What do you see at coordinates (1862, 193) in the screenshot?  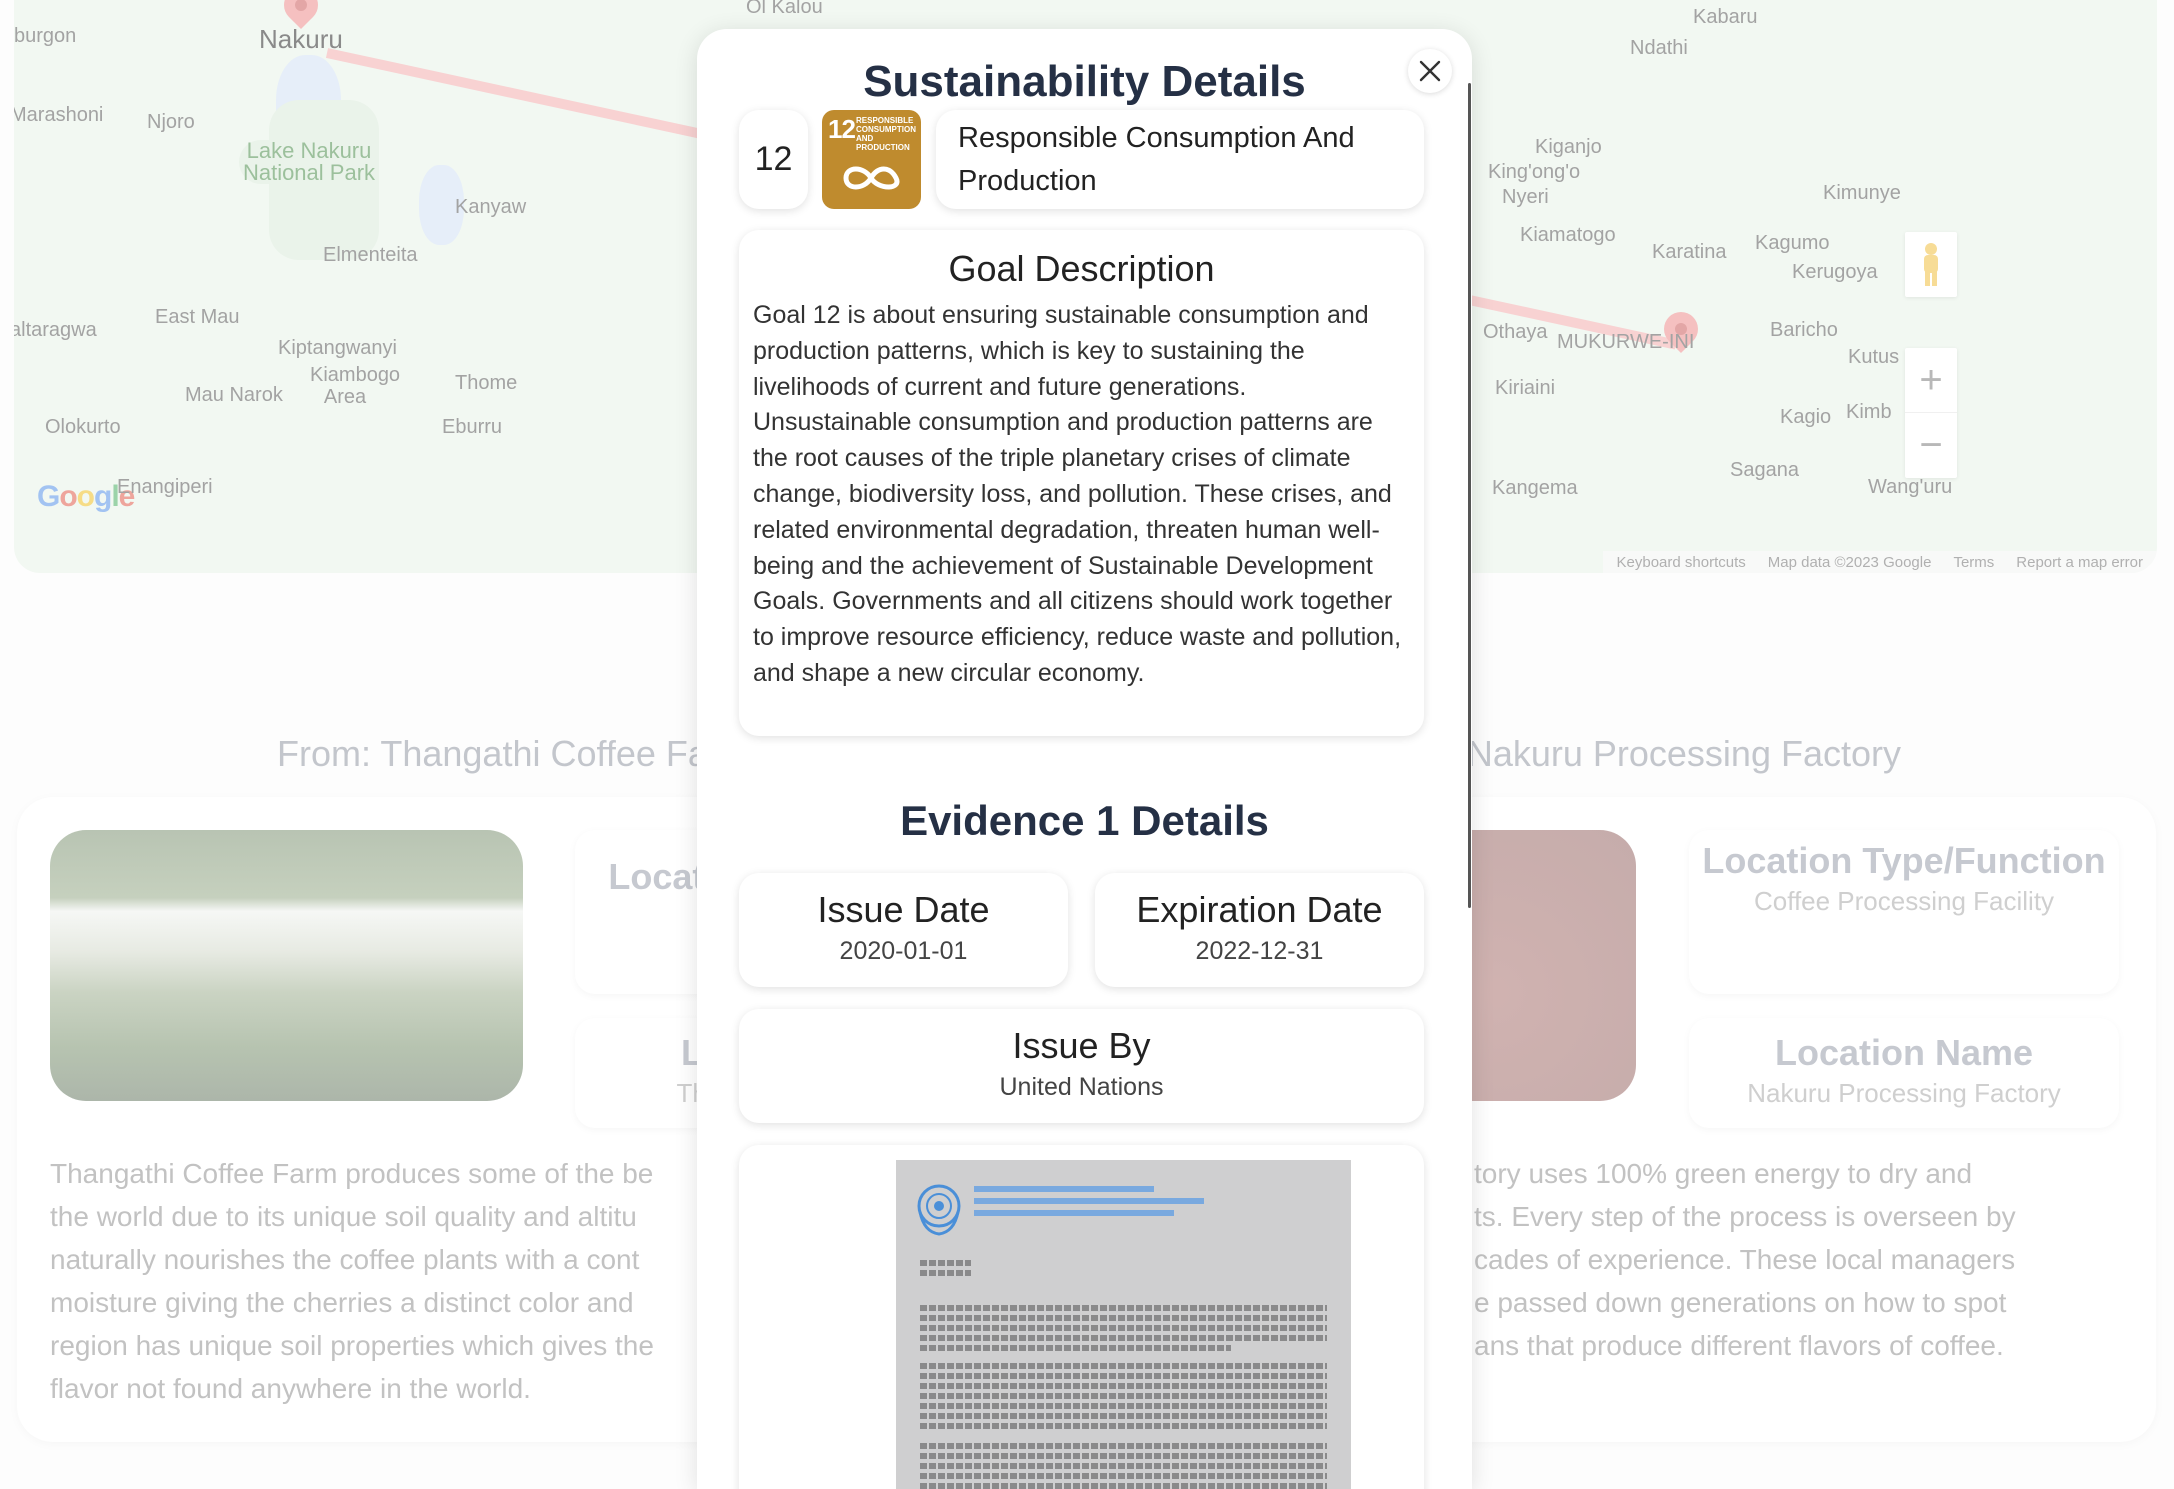 I see `map-label: Kimunye` at bounding box center [1862, 193].